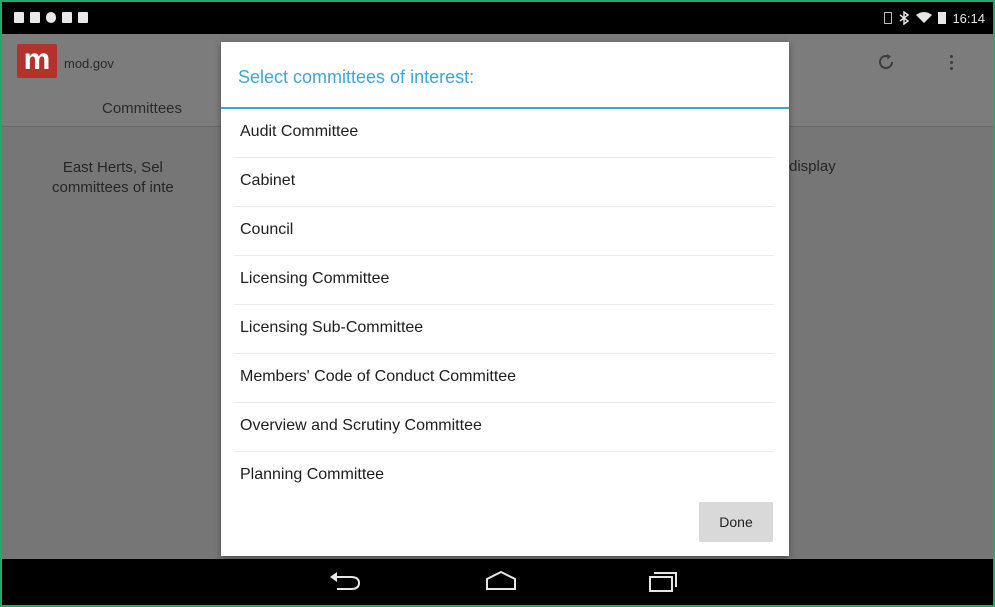 The height and width of the screenshot is (607, 995). What do you see at coordinates (968, 18) in the screenshot?
I see `status-time: 16:14` at bounding box center [968, 18].